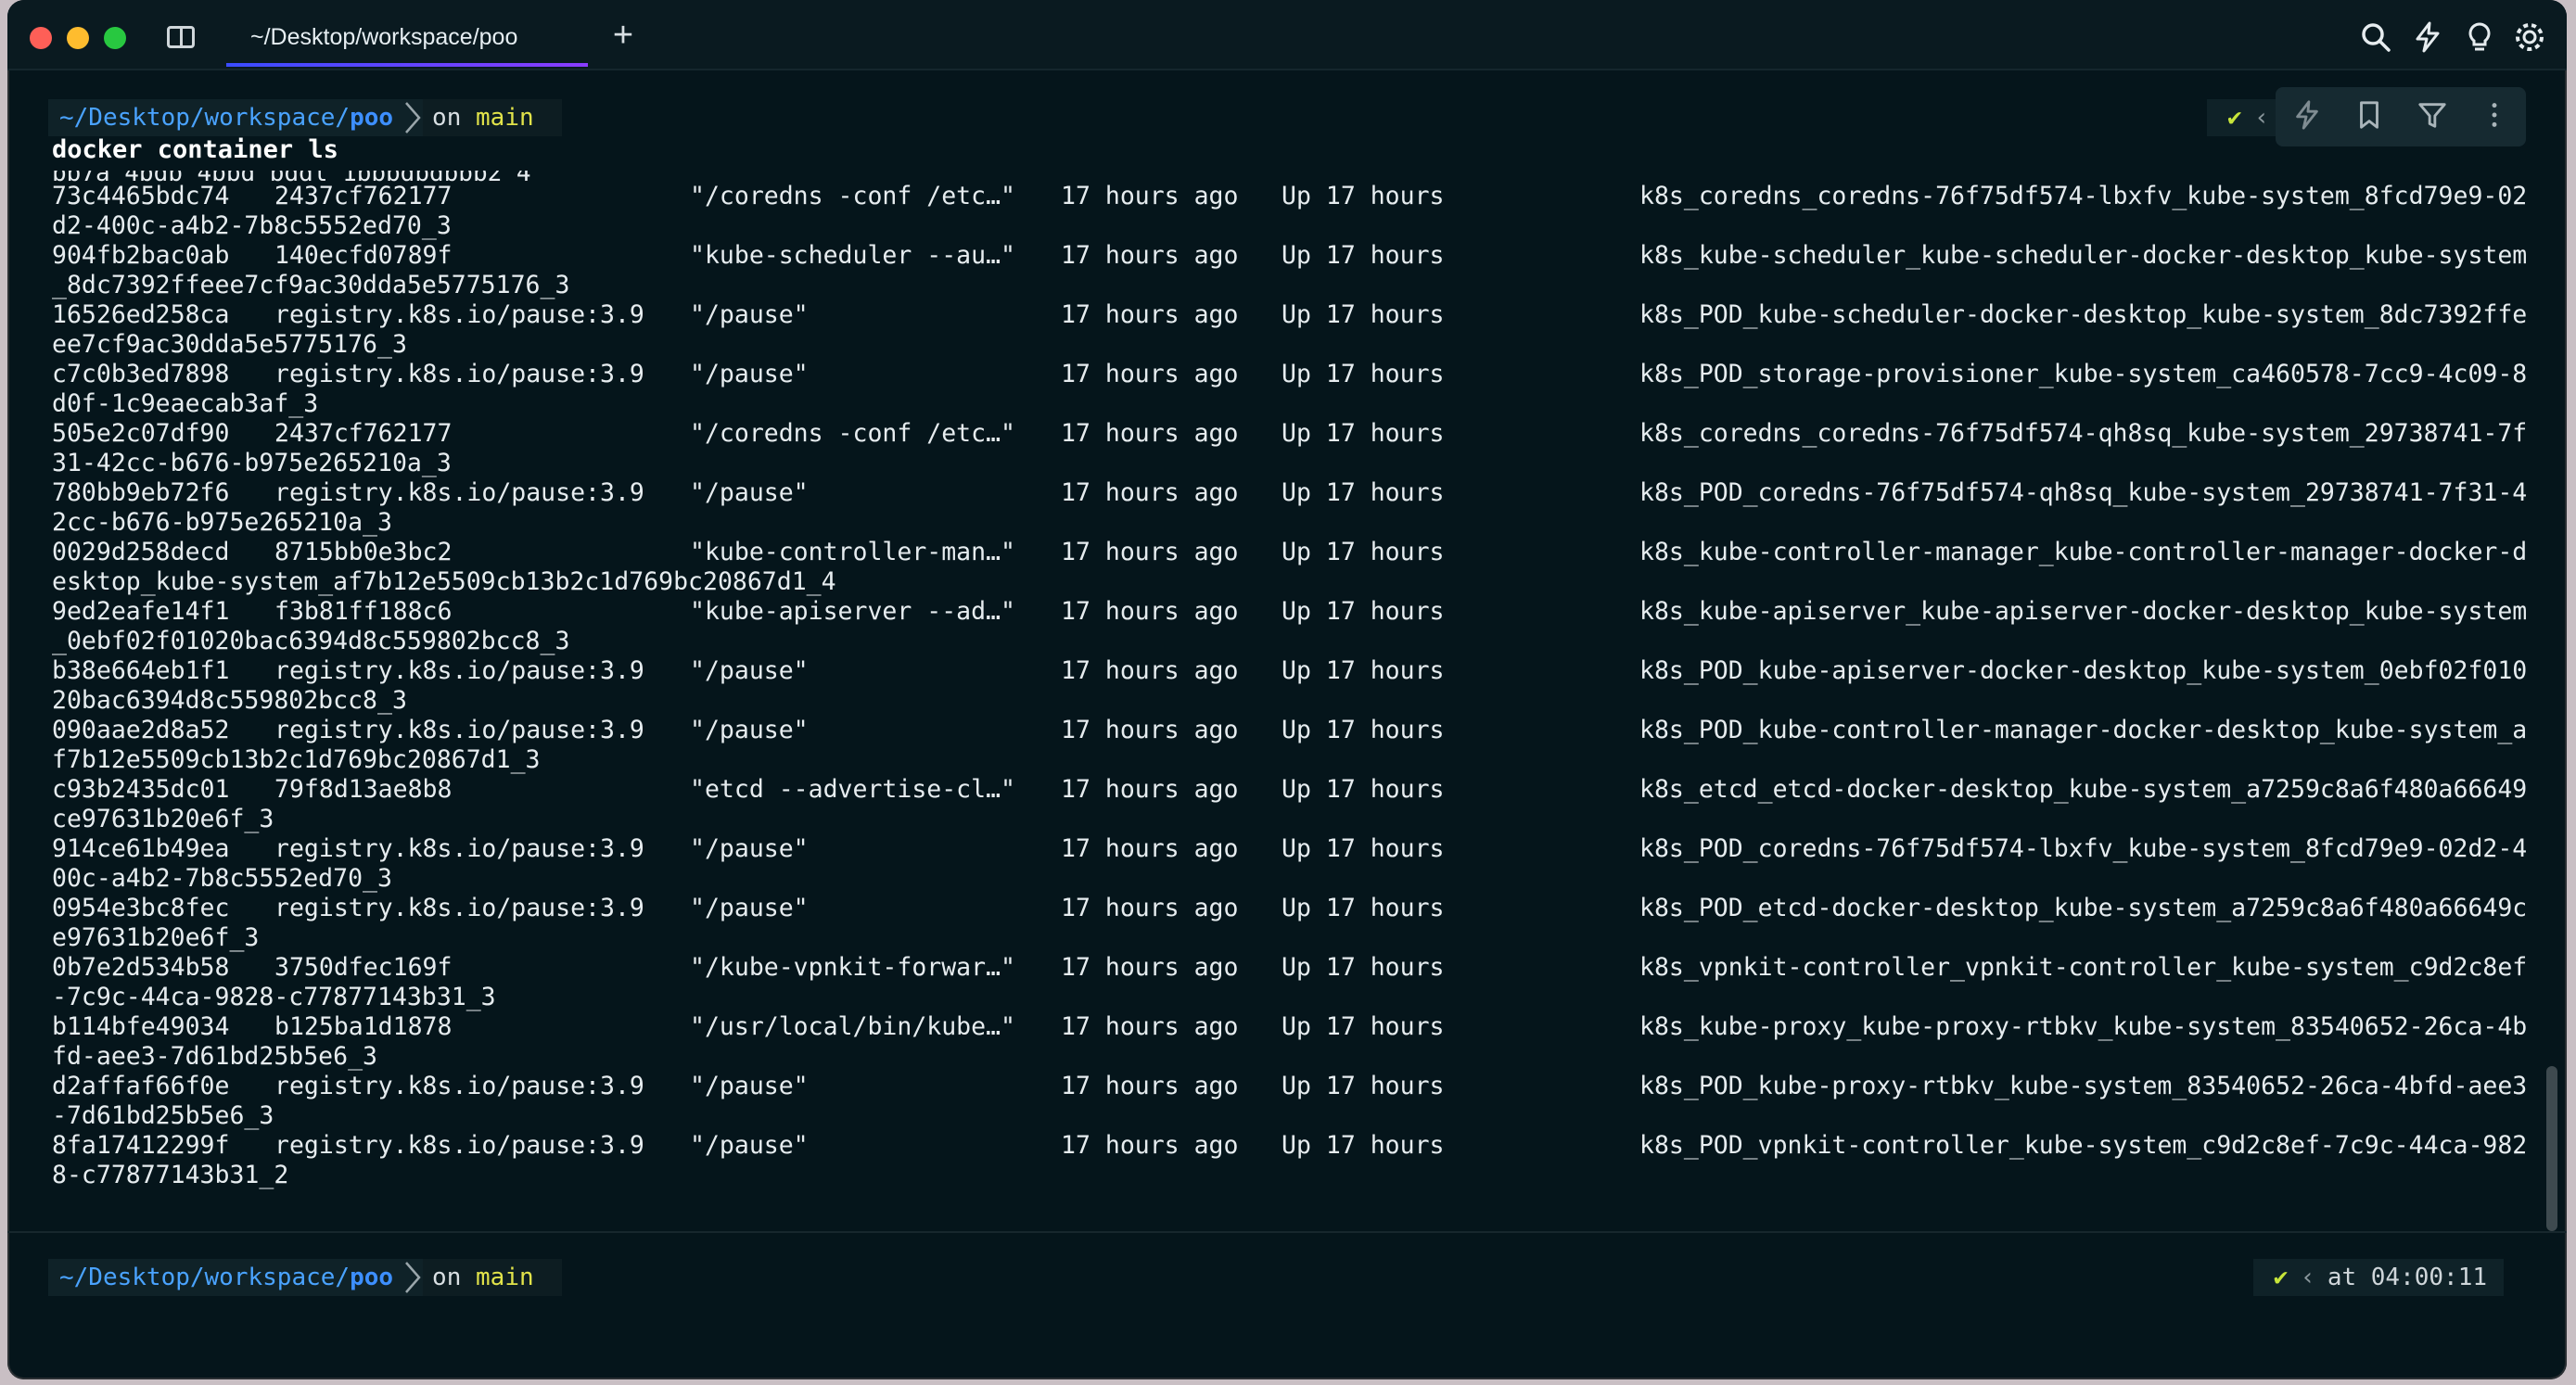 This screenshot has width=2576, height=1385. Describe the element at coordinates (2529, 37) in the screenshot. I see `gear-icon` at that location.